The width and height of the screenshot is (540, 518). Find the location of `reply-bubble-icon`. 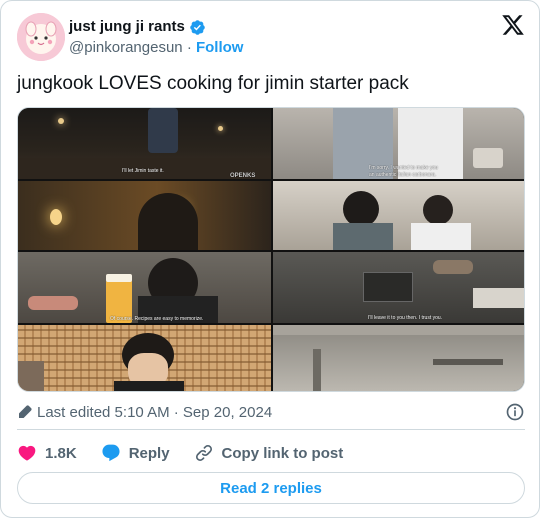

reply-bubble-icon is located at coordinates (111, 453).